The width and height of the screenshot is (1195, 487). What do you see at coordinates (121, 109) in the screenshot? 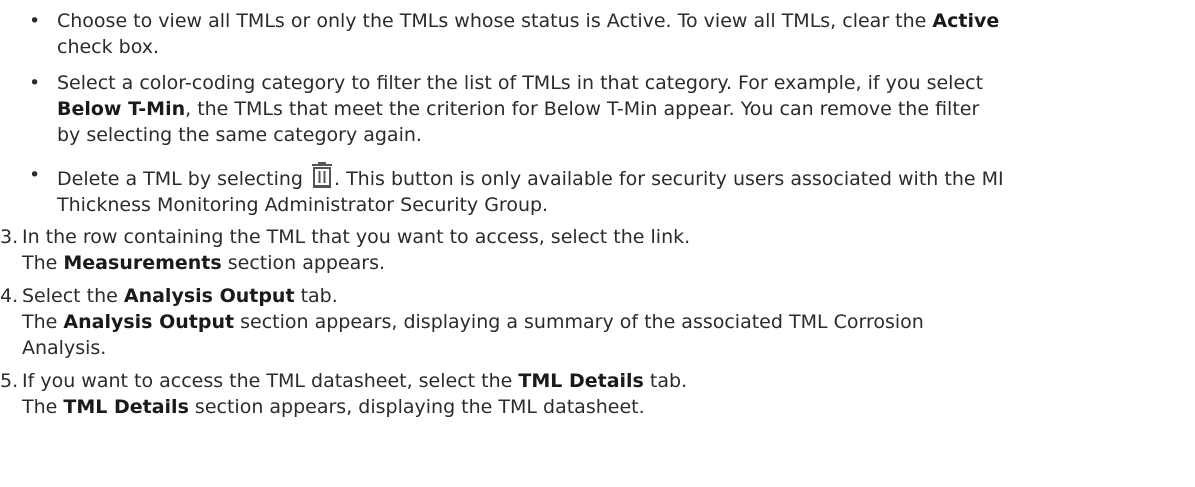
I see `bold-term: Below T-Min` at bounding box center [121, 109].